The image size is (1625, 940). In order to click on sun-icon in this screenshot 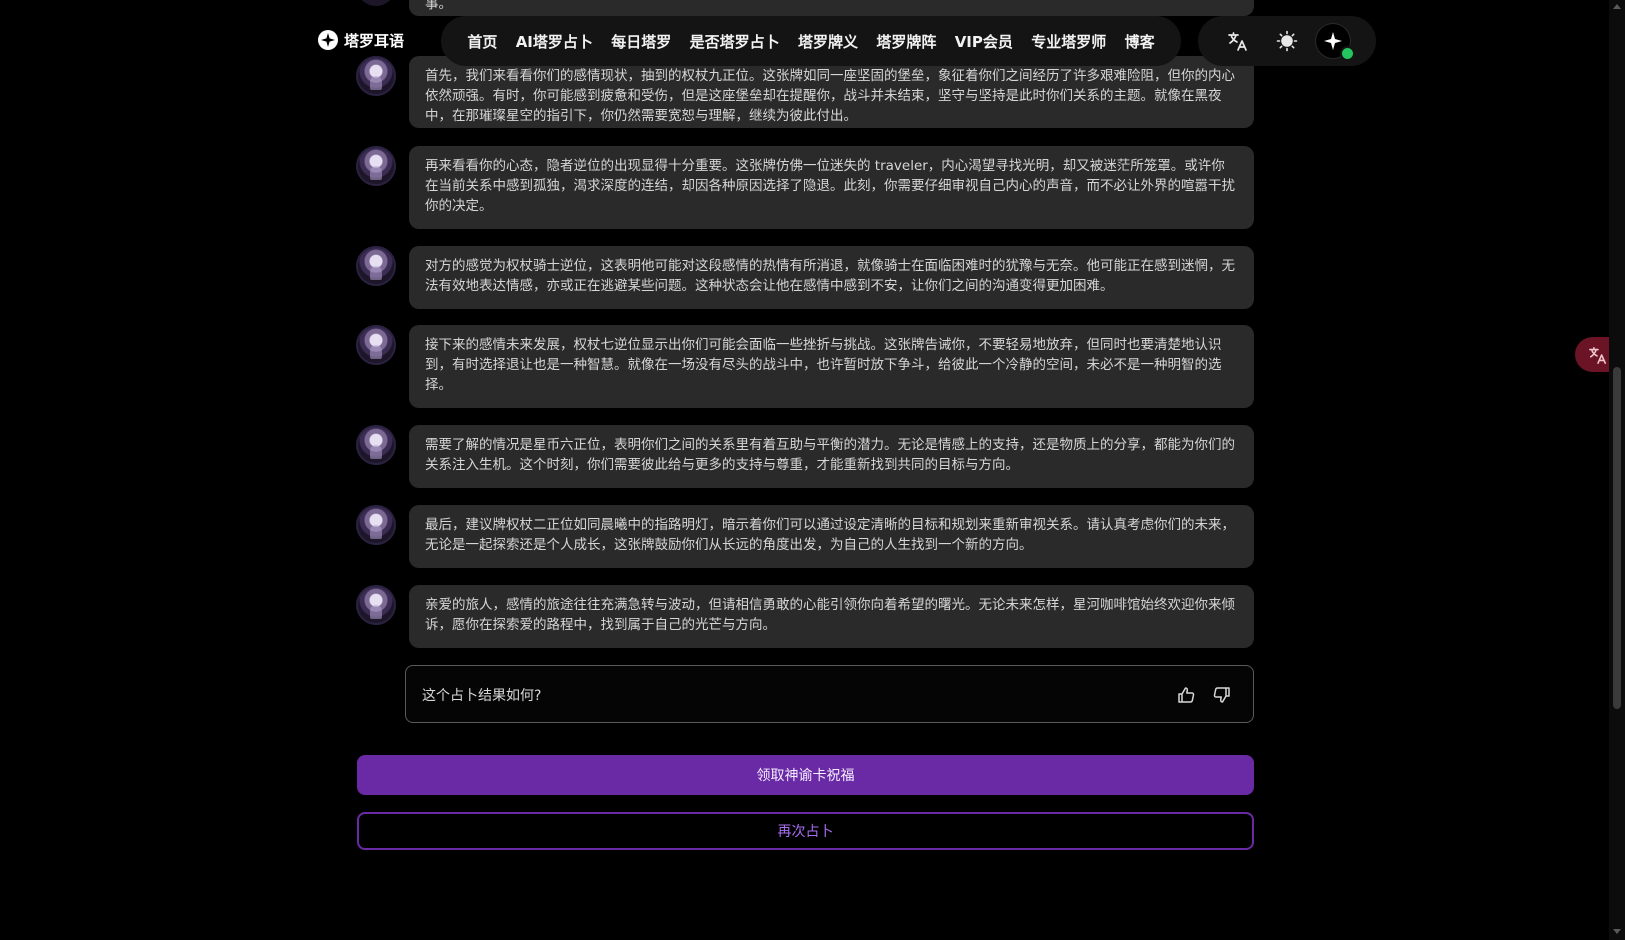, I will do `click(1287, 41)`.